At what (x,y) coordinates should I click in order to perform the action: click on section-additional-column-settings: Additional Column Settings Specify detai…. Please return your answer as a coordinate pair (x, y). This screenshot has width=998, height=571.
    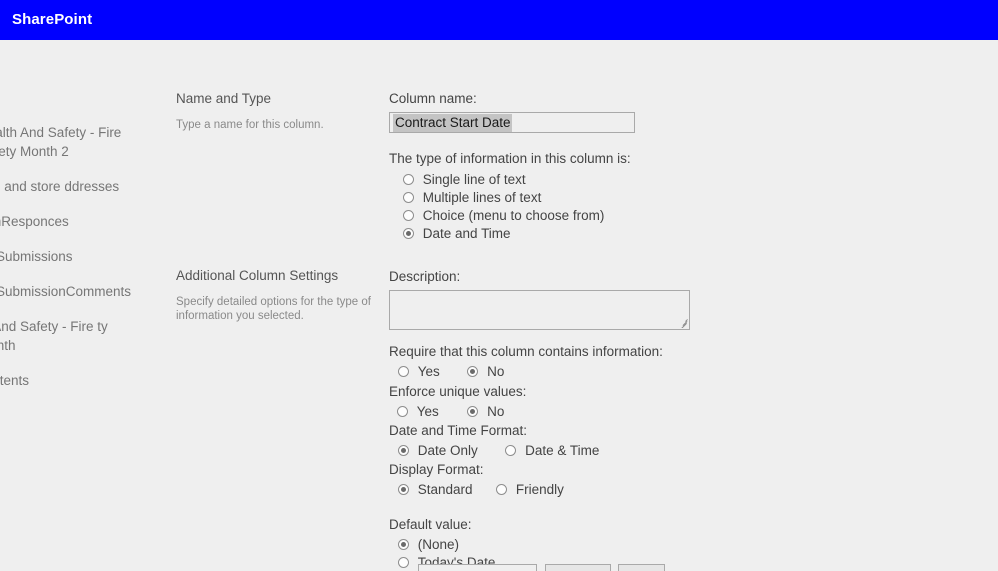
    Looking at the image, I should click on (276, 295).